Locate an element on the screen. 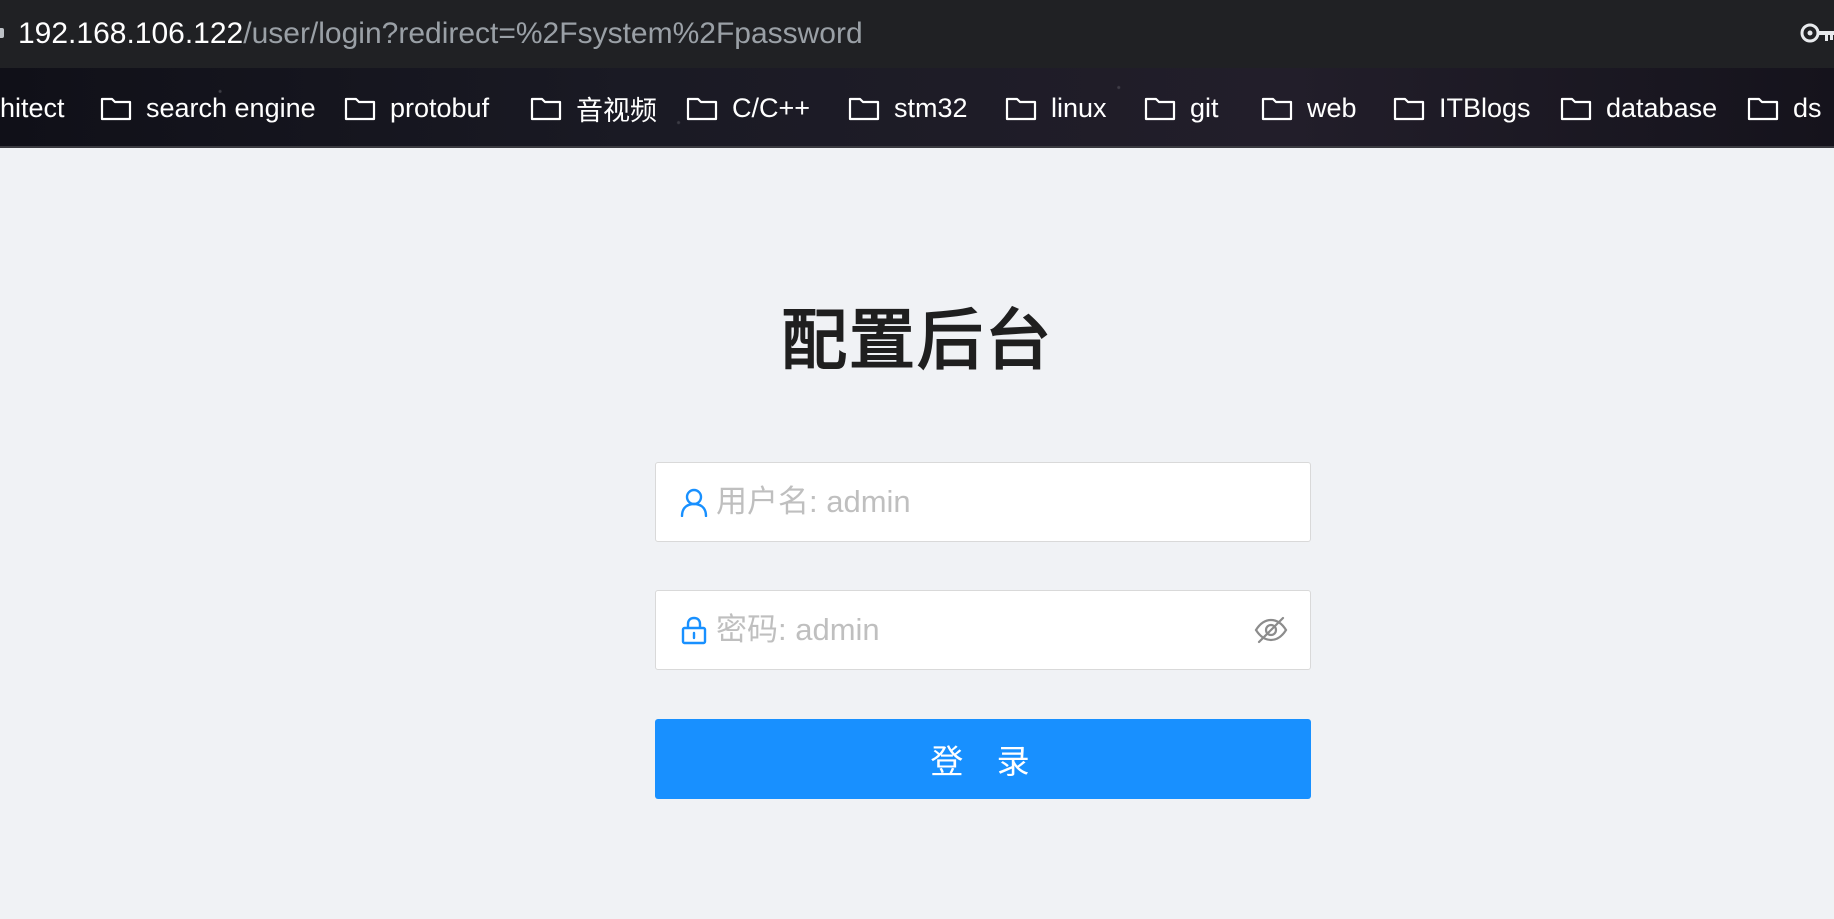  bookmark-label: stm32 is located at coordinates (931, 107).